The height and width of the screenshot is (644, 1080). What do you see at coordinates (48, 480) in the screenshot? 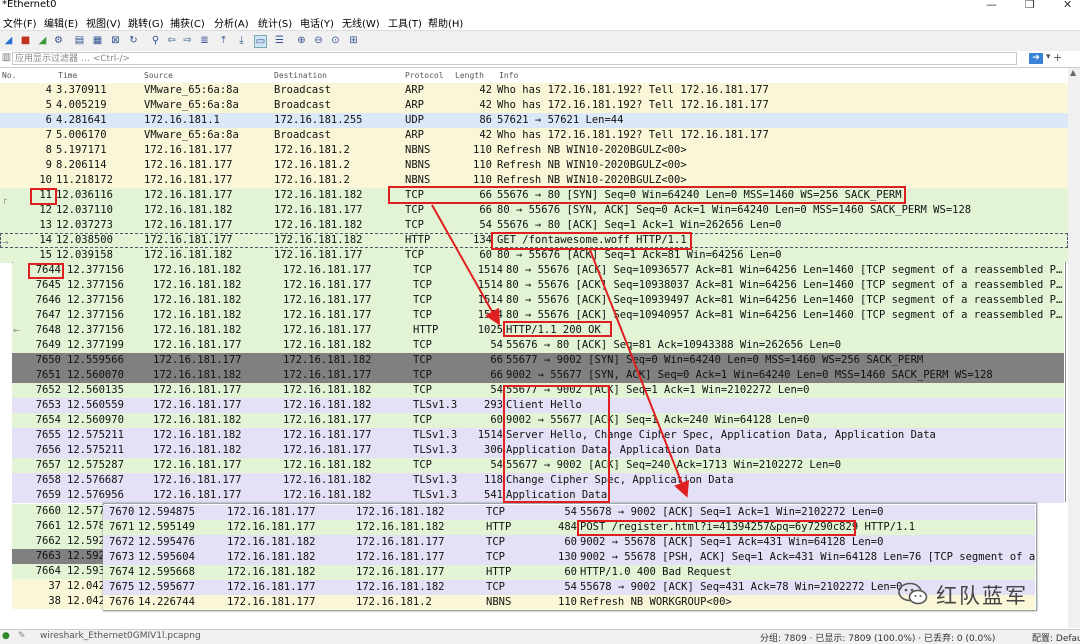
I see `cell-no: 7658` at bounding box center [48, 480].